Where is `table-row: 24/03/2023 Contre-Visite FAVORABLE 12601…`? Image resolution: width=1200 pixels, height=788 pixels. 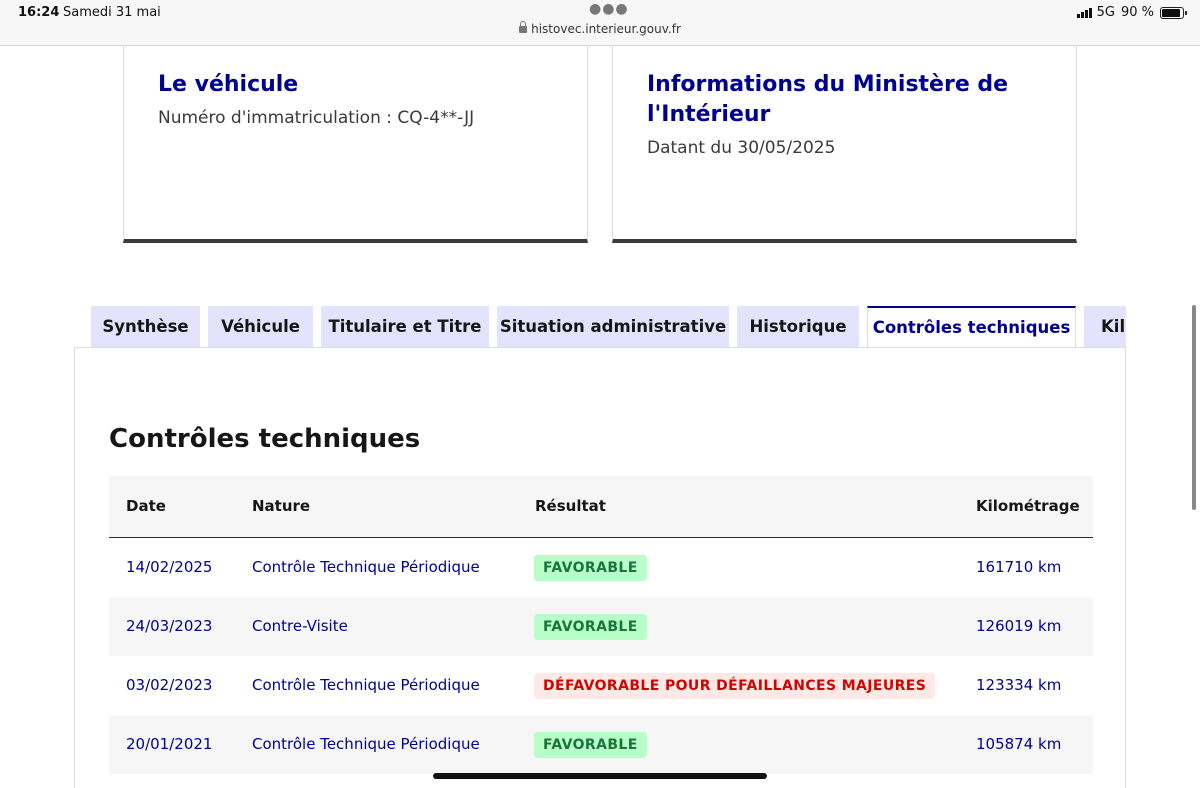 table-row: 24/03/2023 Contre-Visite FAVORABLE 12601… is located at coordinates (601, 626).